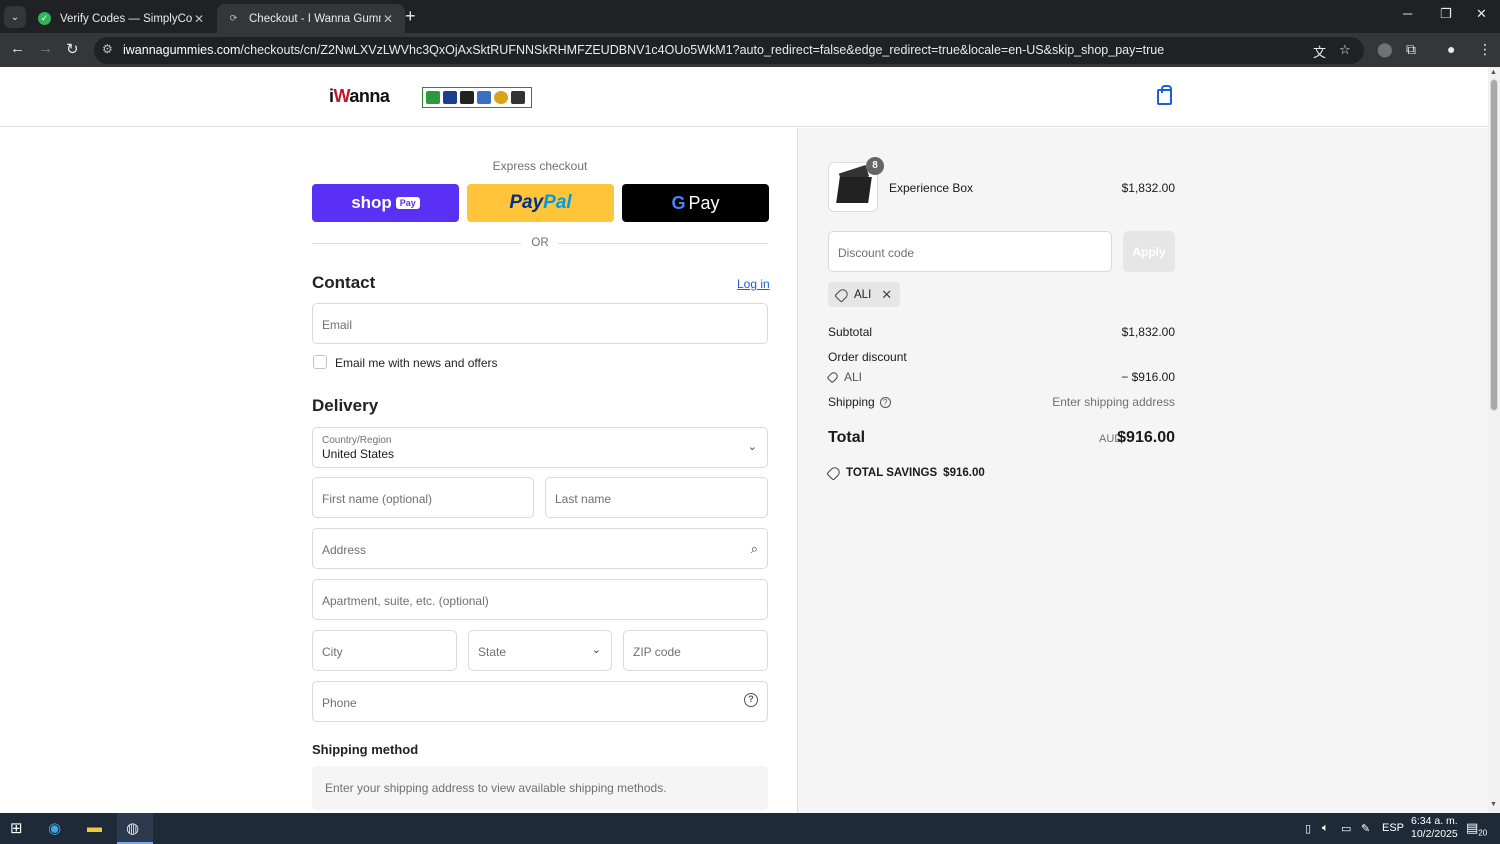 This screenshot has width=1500, height=844. What do you see at coordinates (126, 18) in the screenshot?
I see `tab-title: Verify Codes — SimplyCodes` at bounding box center [126, 18].